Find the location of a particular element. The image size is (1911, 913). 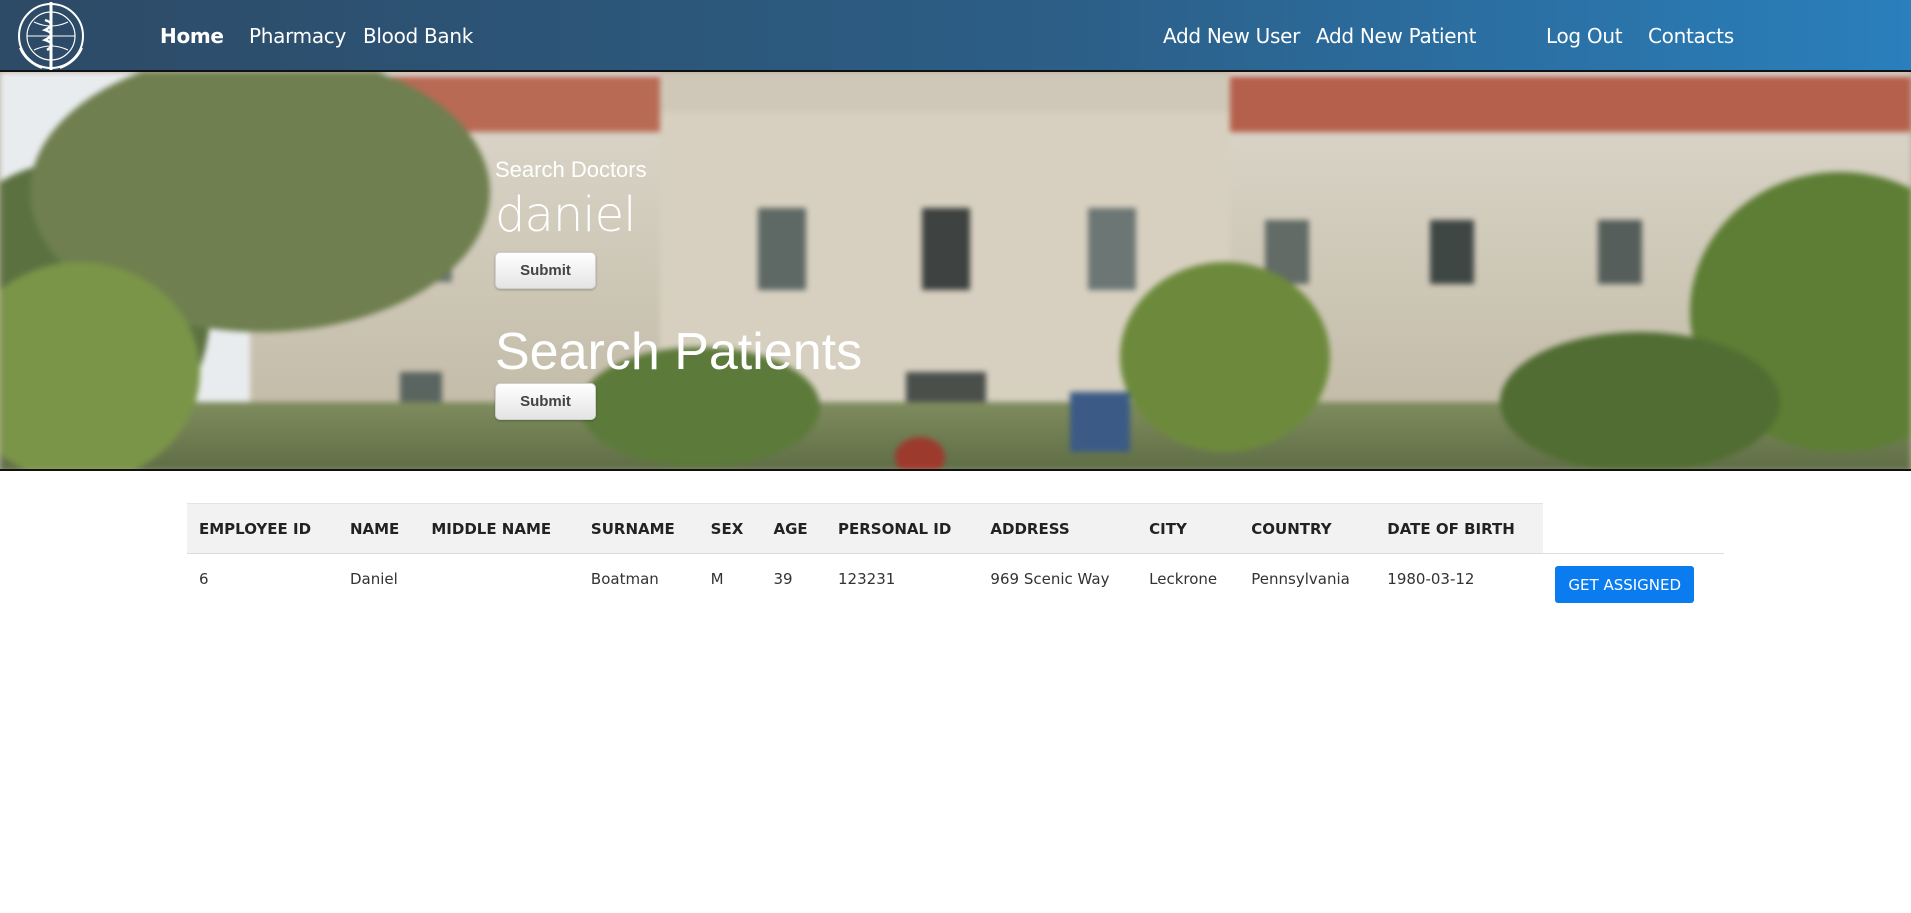

address-cell: 969 Scenic Way is located at coordinates (1050, 578).